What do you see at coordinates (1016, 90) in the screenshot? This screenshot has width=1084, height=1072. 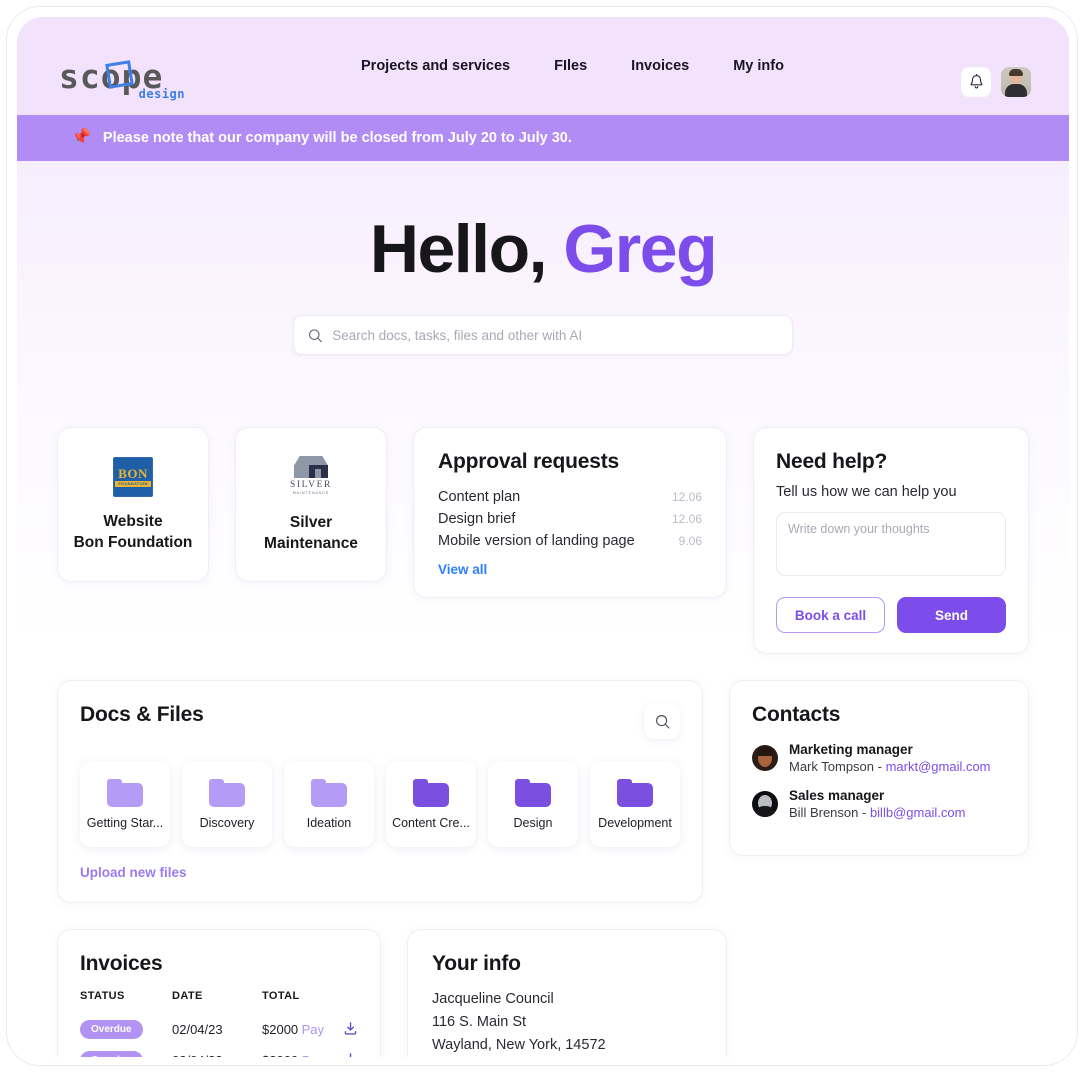 I see `avatar-torso` at bounding box center [1016, 90].